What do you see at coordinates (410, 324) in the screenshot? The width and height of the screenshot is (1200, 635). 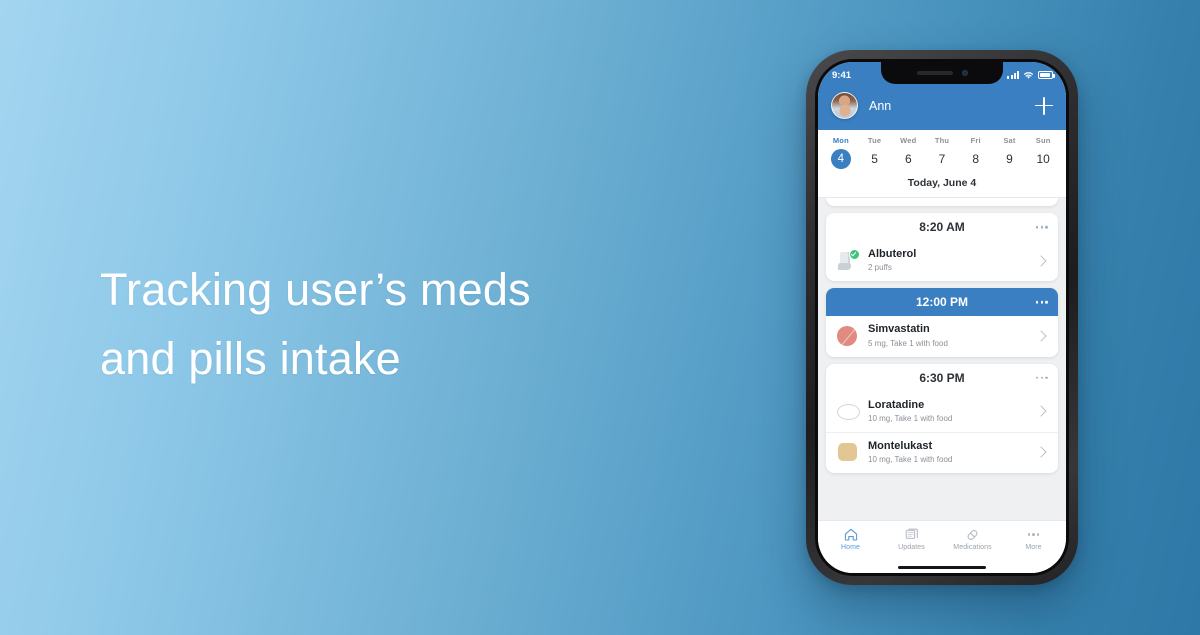 I see `promo-headline: Tracking user’s meds and pills intake` at bounding box center [410, 324].